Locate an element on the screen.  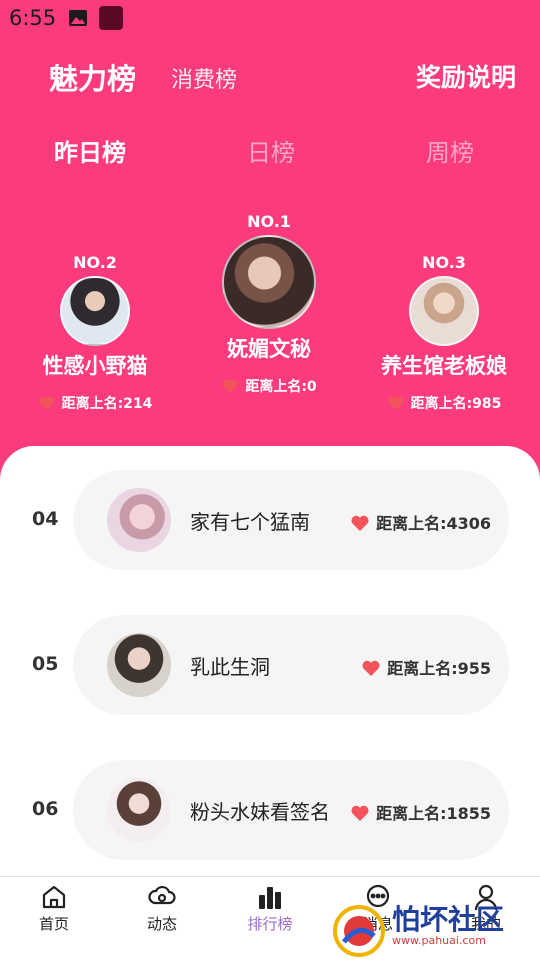
podium-name: 养生馆老板娘 is located at coordinates (444, 366).